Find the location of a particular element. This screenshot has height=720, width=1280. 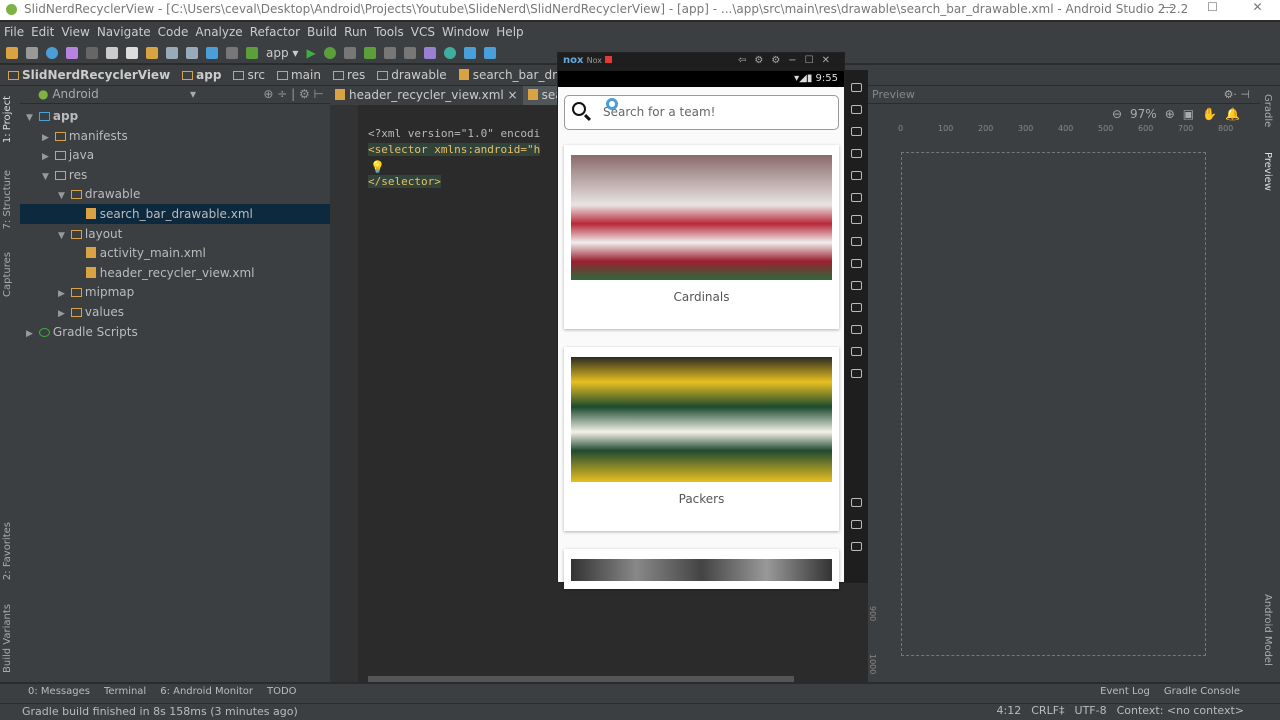

tab-android-model: Android Model is located at coordinates (1267, 630).